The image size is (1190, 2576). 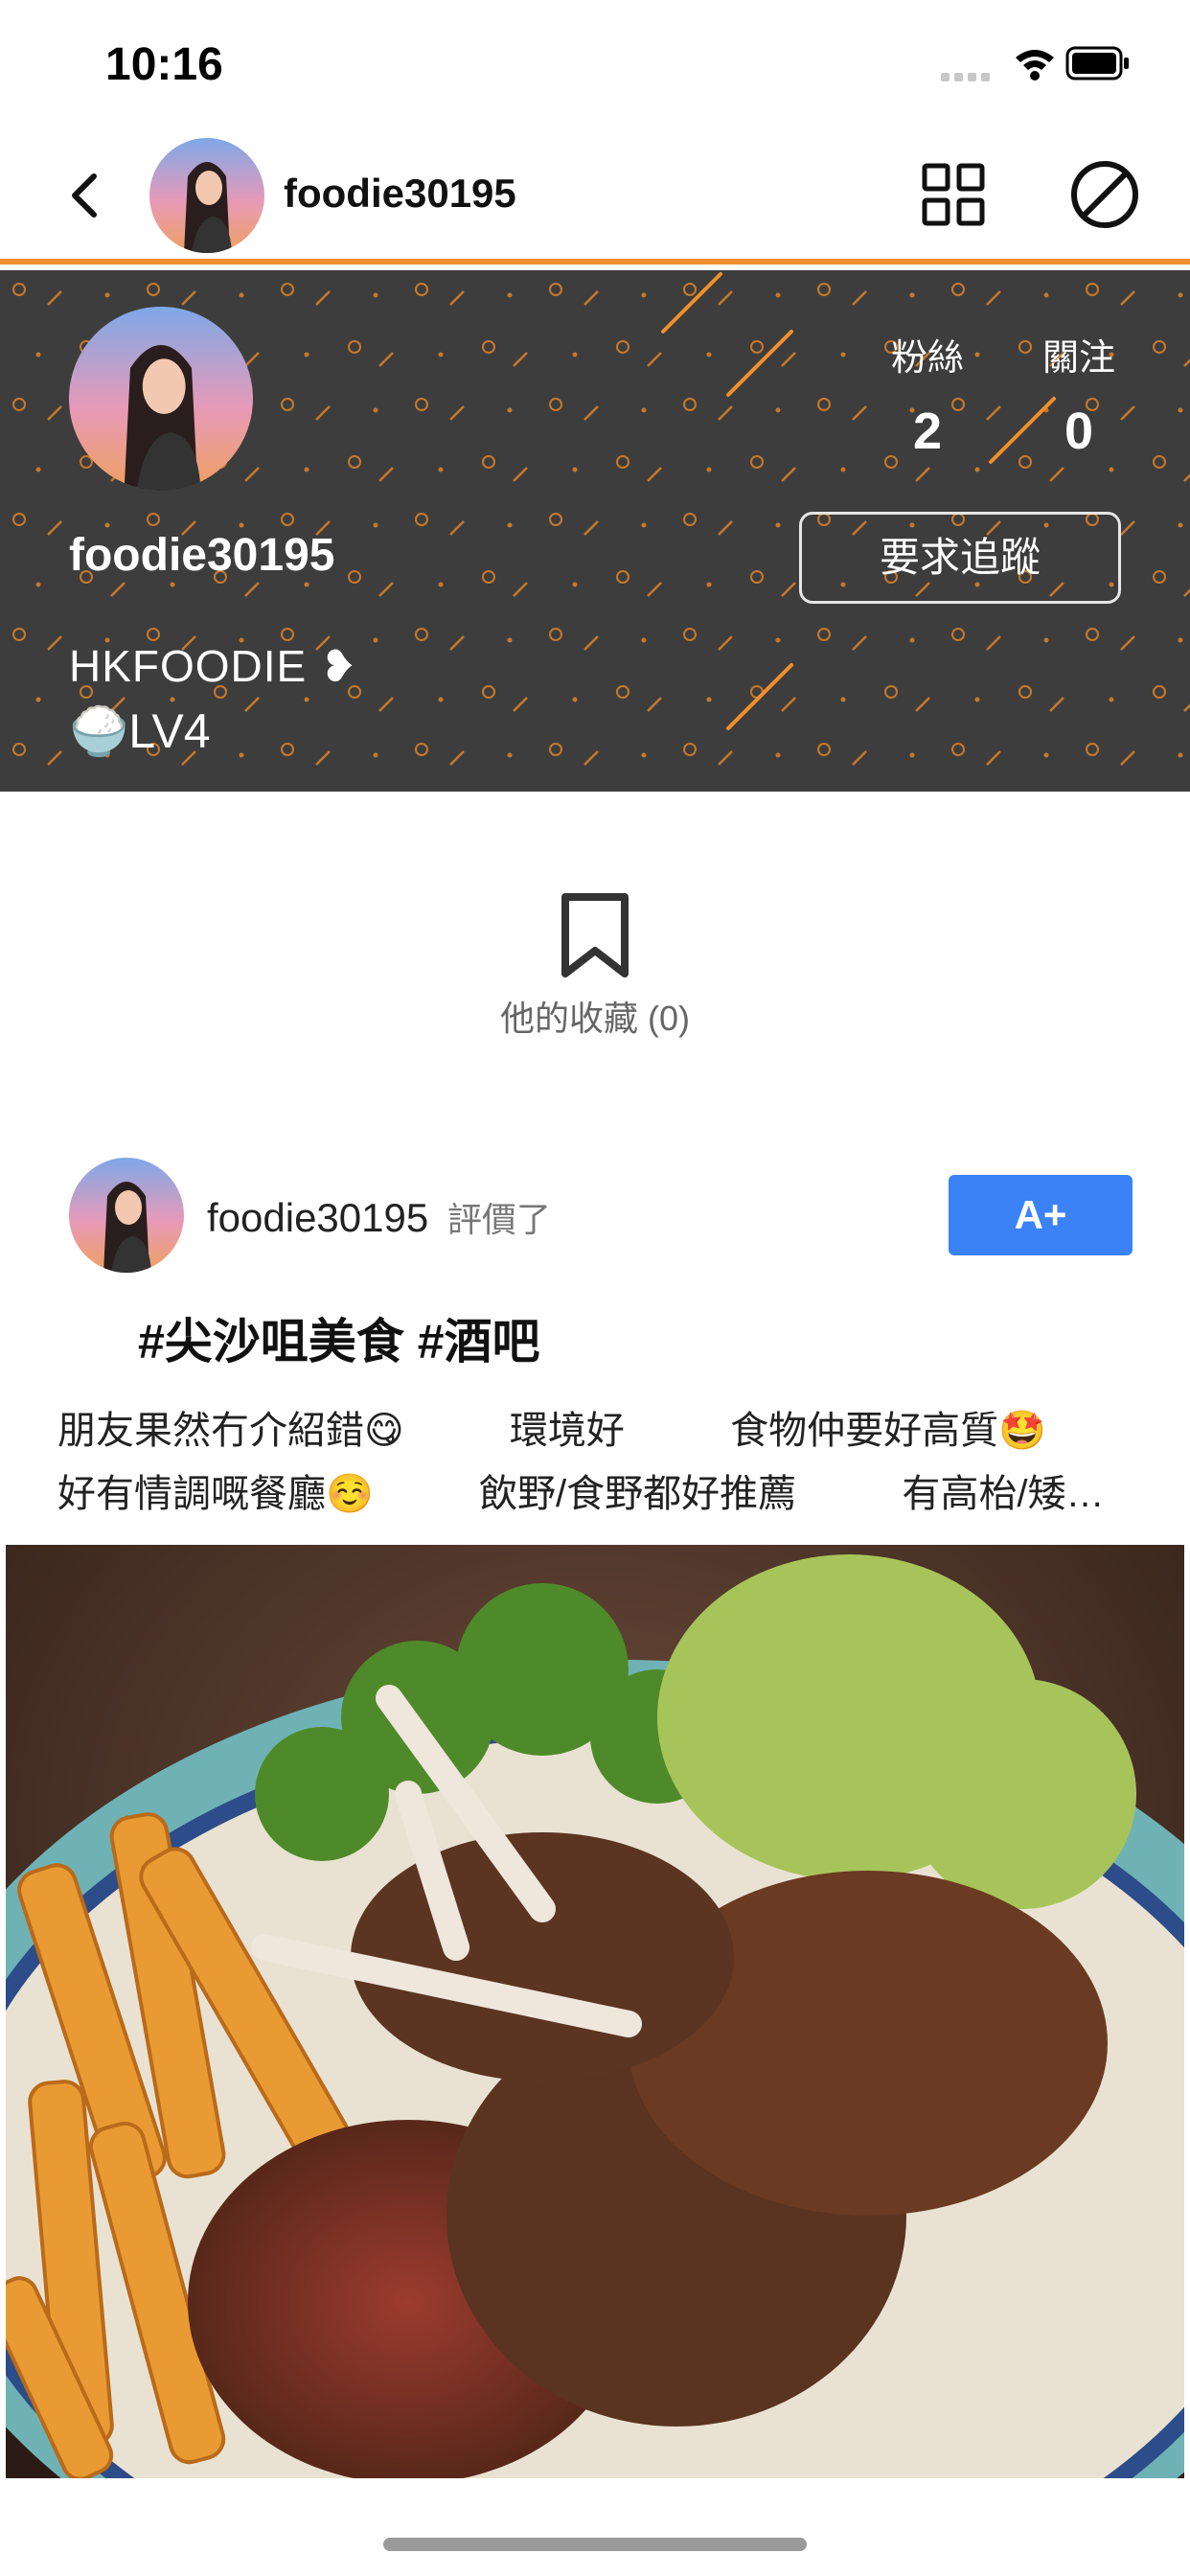 What do you see at coordinates (339, 1337) in the screenshot?
I see `review-tags: #尖沙咀美食 #酒吧` at bounding box center [339, 1337].